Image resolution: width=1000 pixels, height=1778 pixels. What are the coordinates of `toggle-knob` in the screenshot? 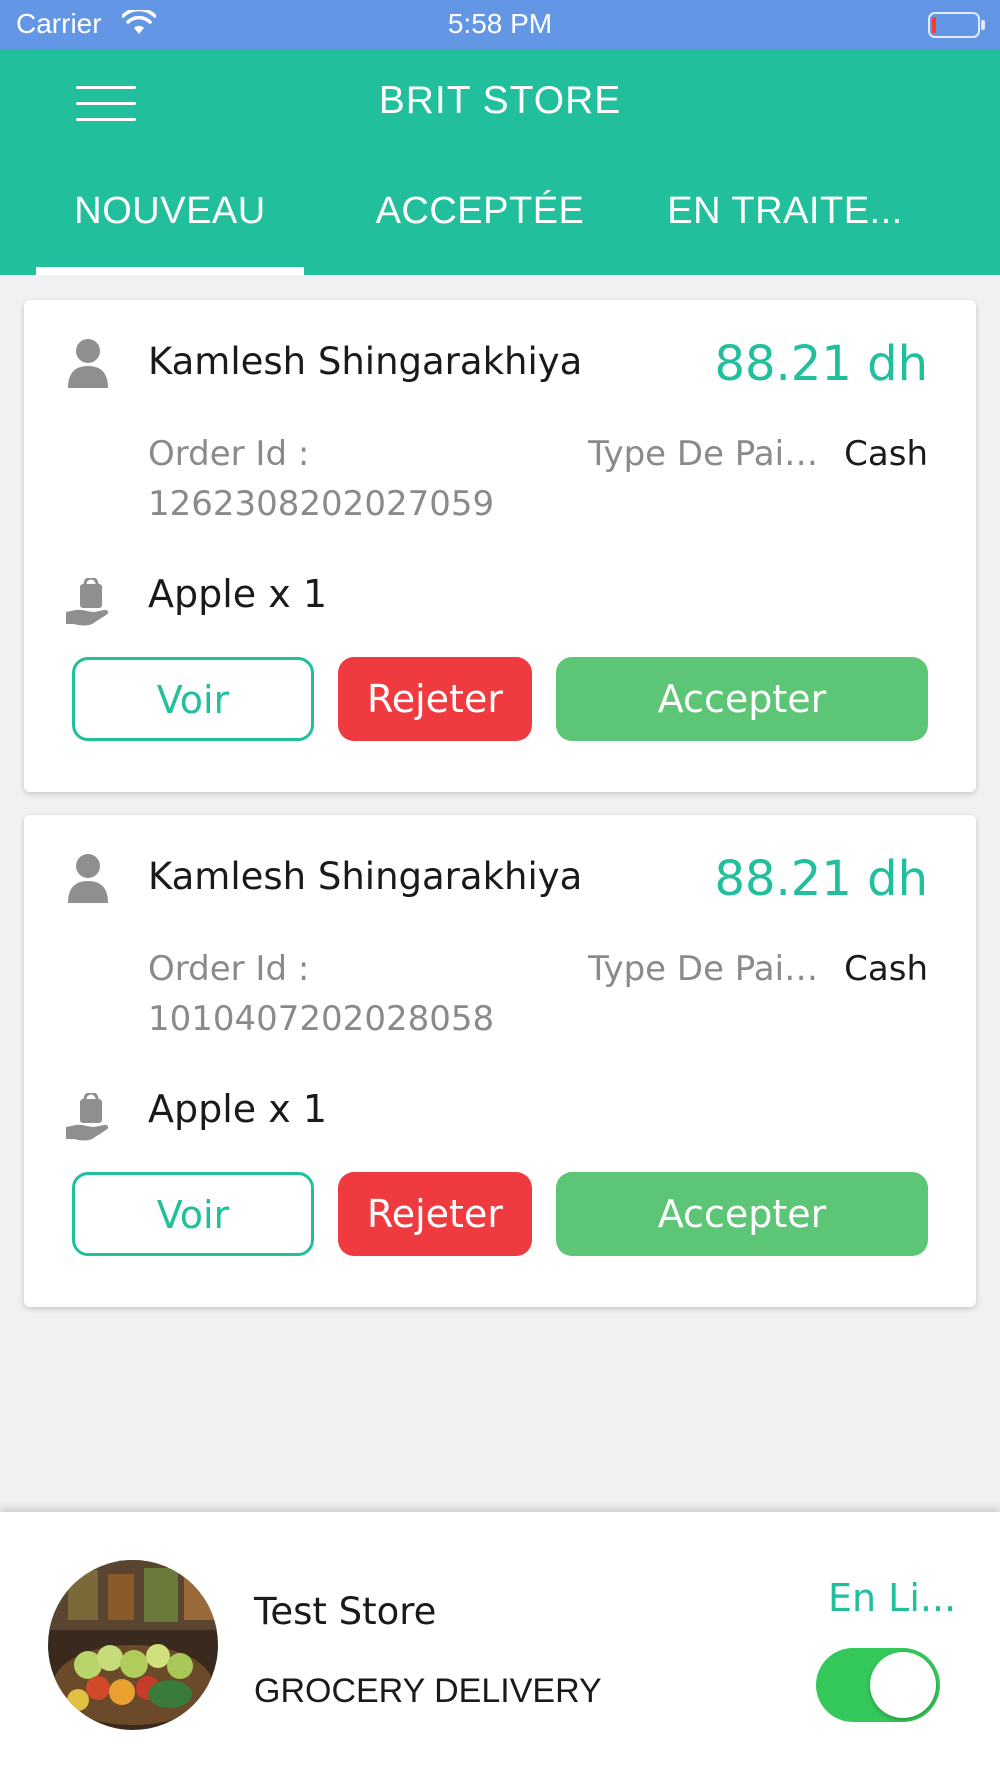 It's located at (903, 1685).